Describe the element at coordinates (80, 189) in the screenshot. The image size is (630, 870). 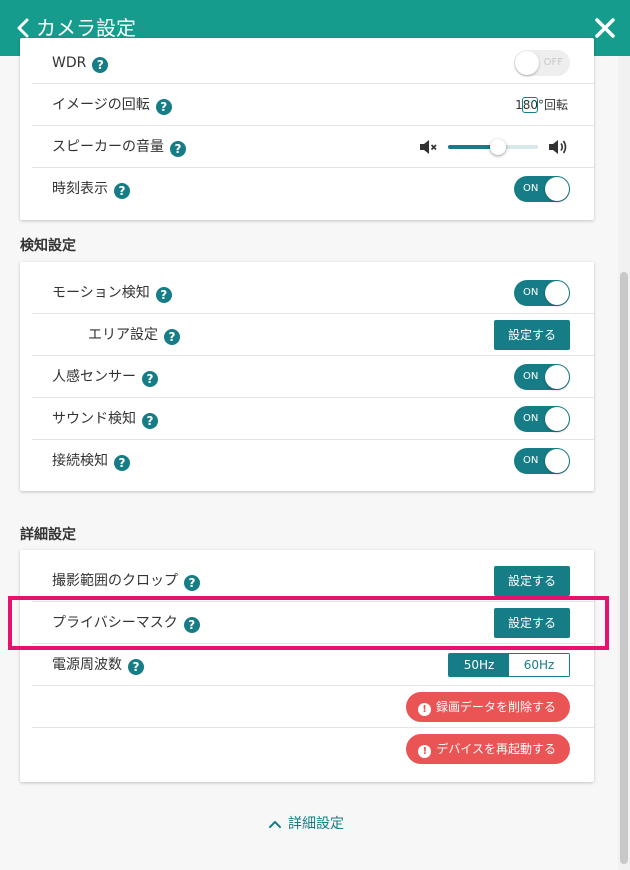
I see `time-display-label: 時刻表示` at that location.